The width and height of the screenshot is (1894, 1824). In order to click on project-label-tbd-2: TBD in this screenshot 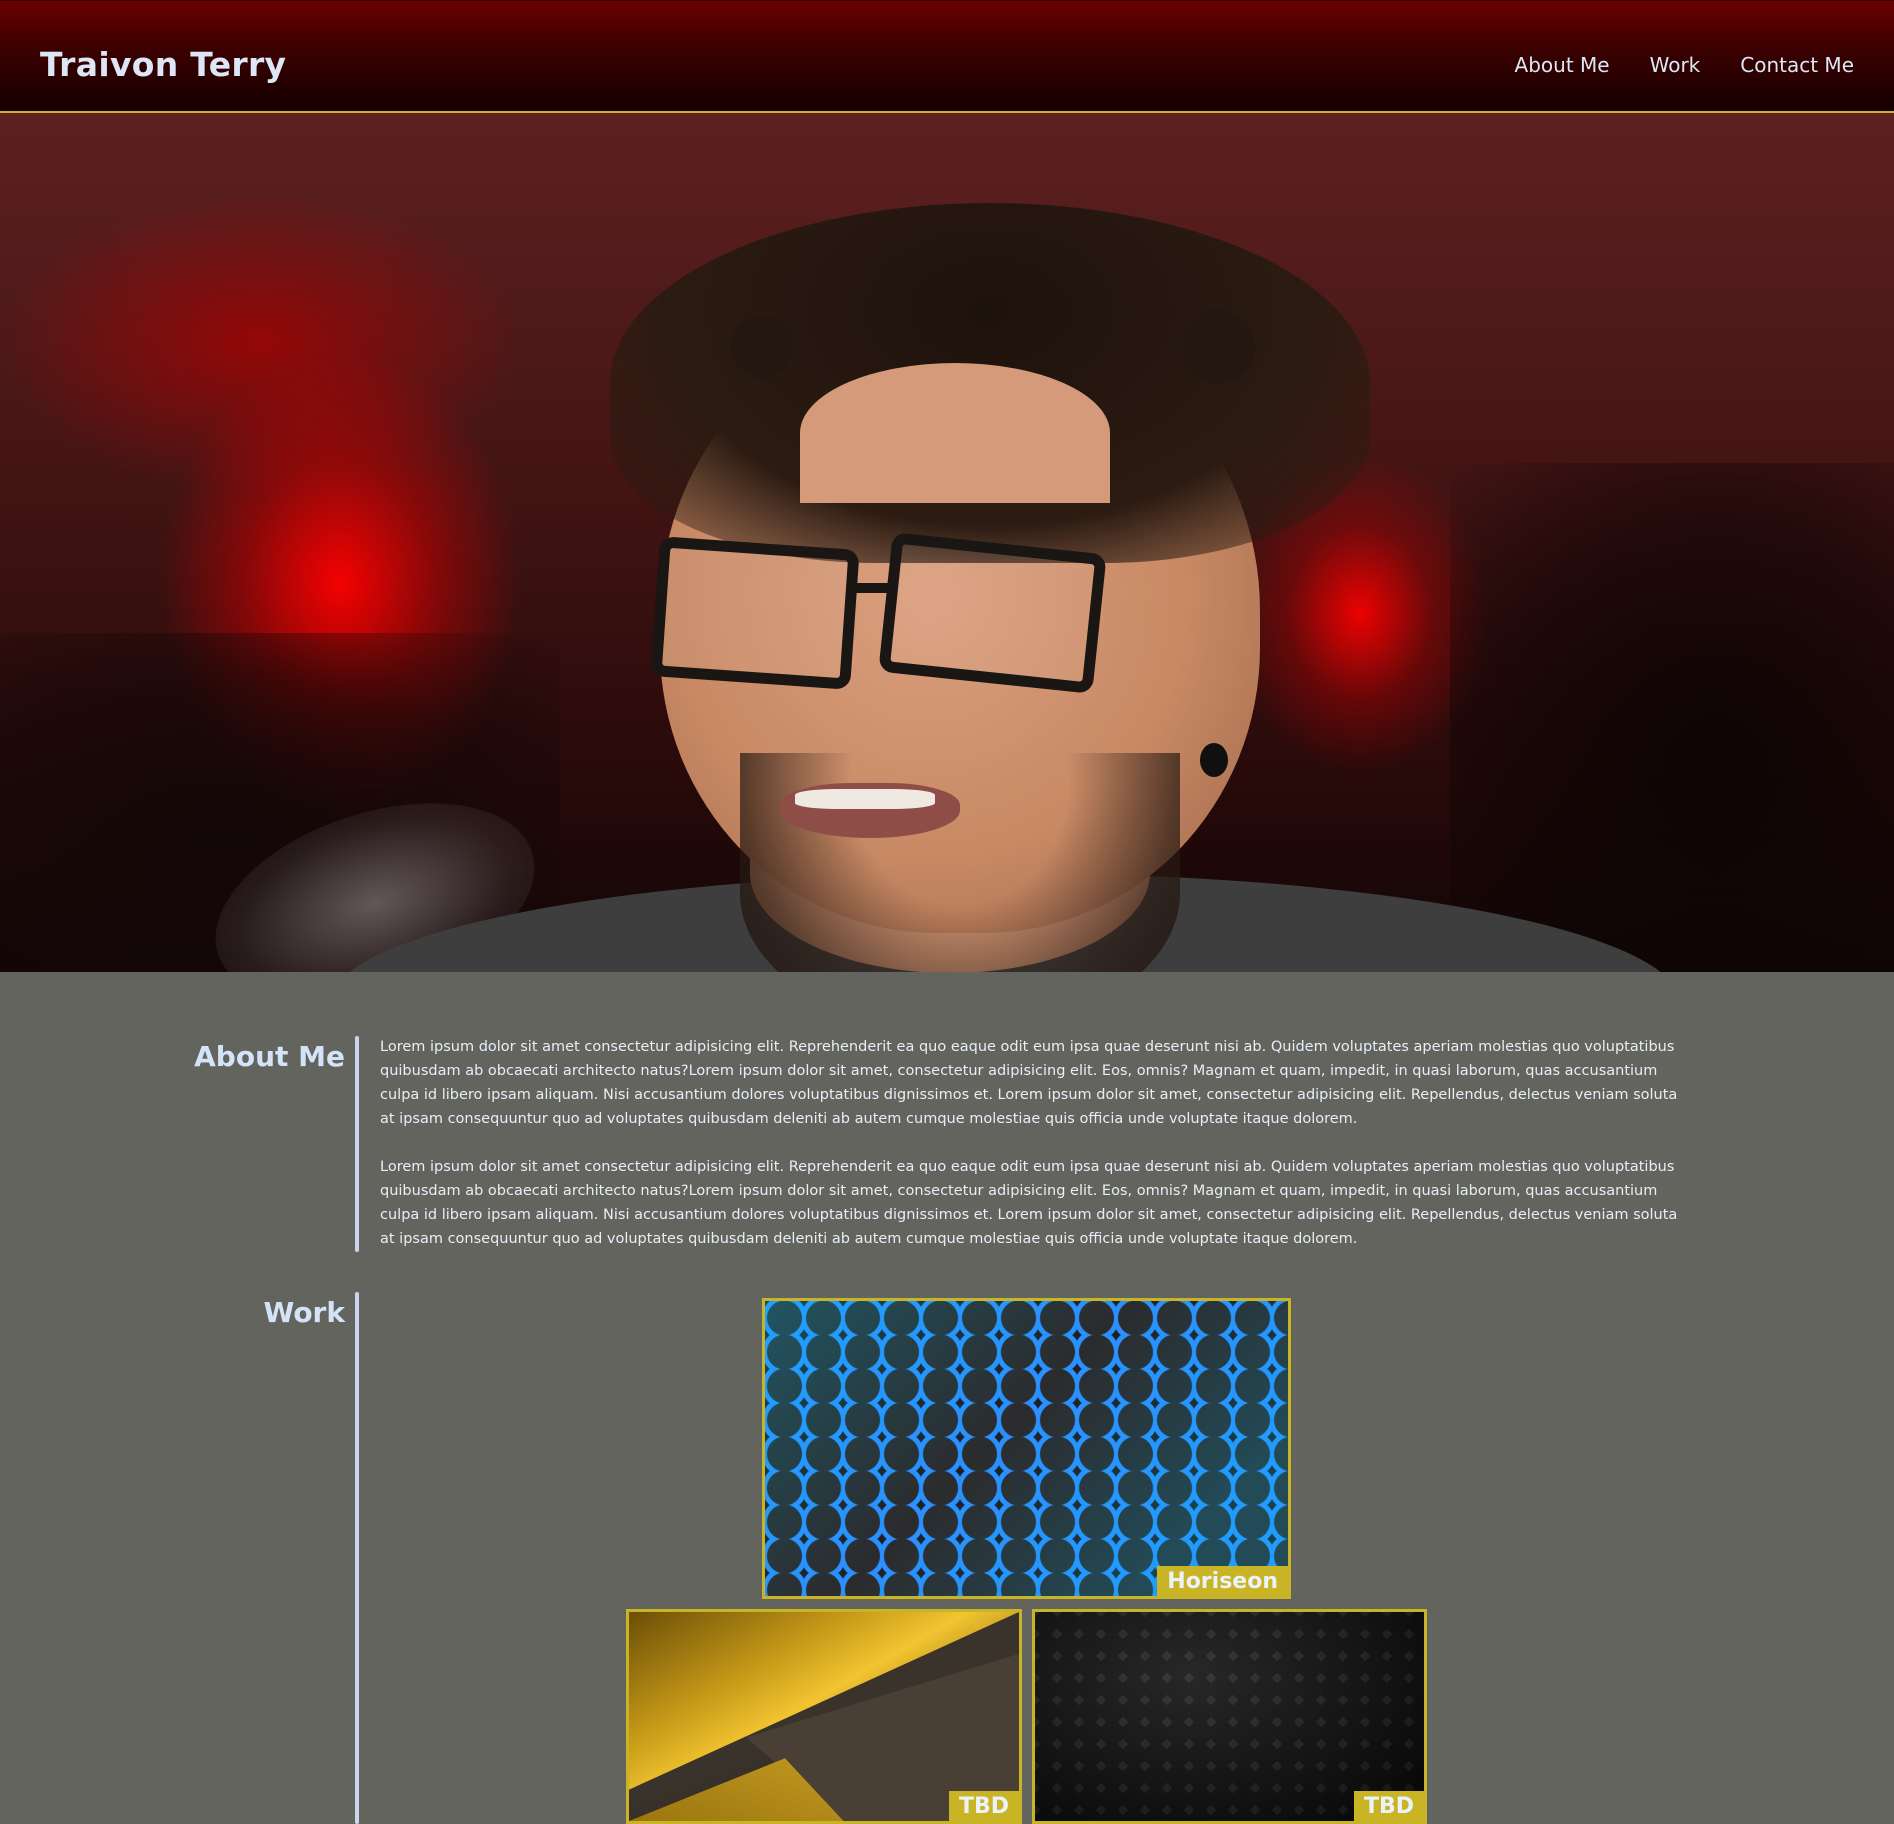, I will do `click(1388, 1806)`.